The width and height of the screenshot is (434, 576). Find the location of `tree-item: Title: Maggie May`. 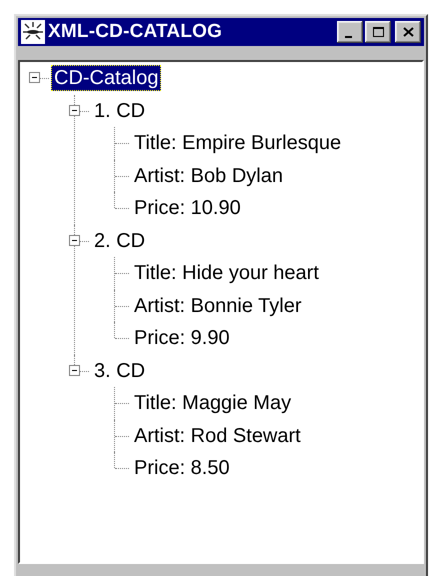

tree-item: Title: Maggie May is located at coordinates (212, 403).